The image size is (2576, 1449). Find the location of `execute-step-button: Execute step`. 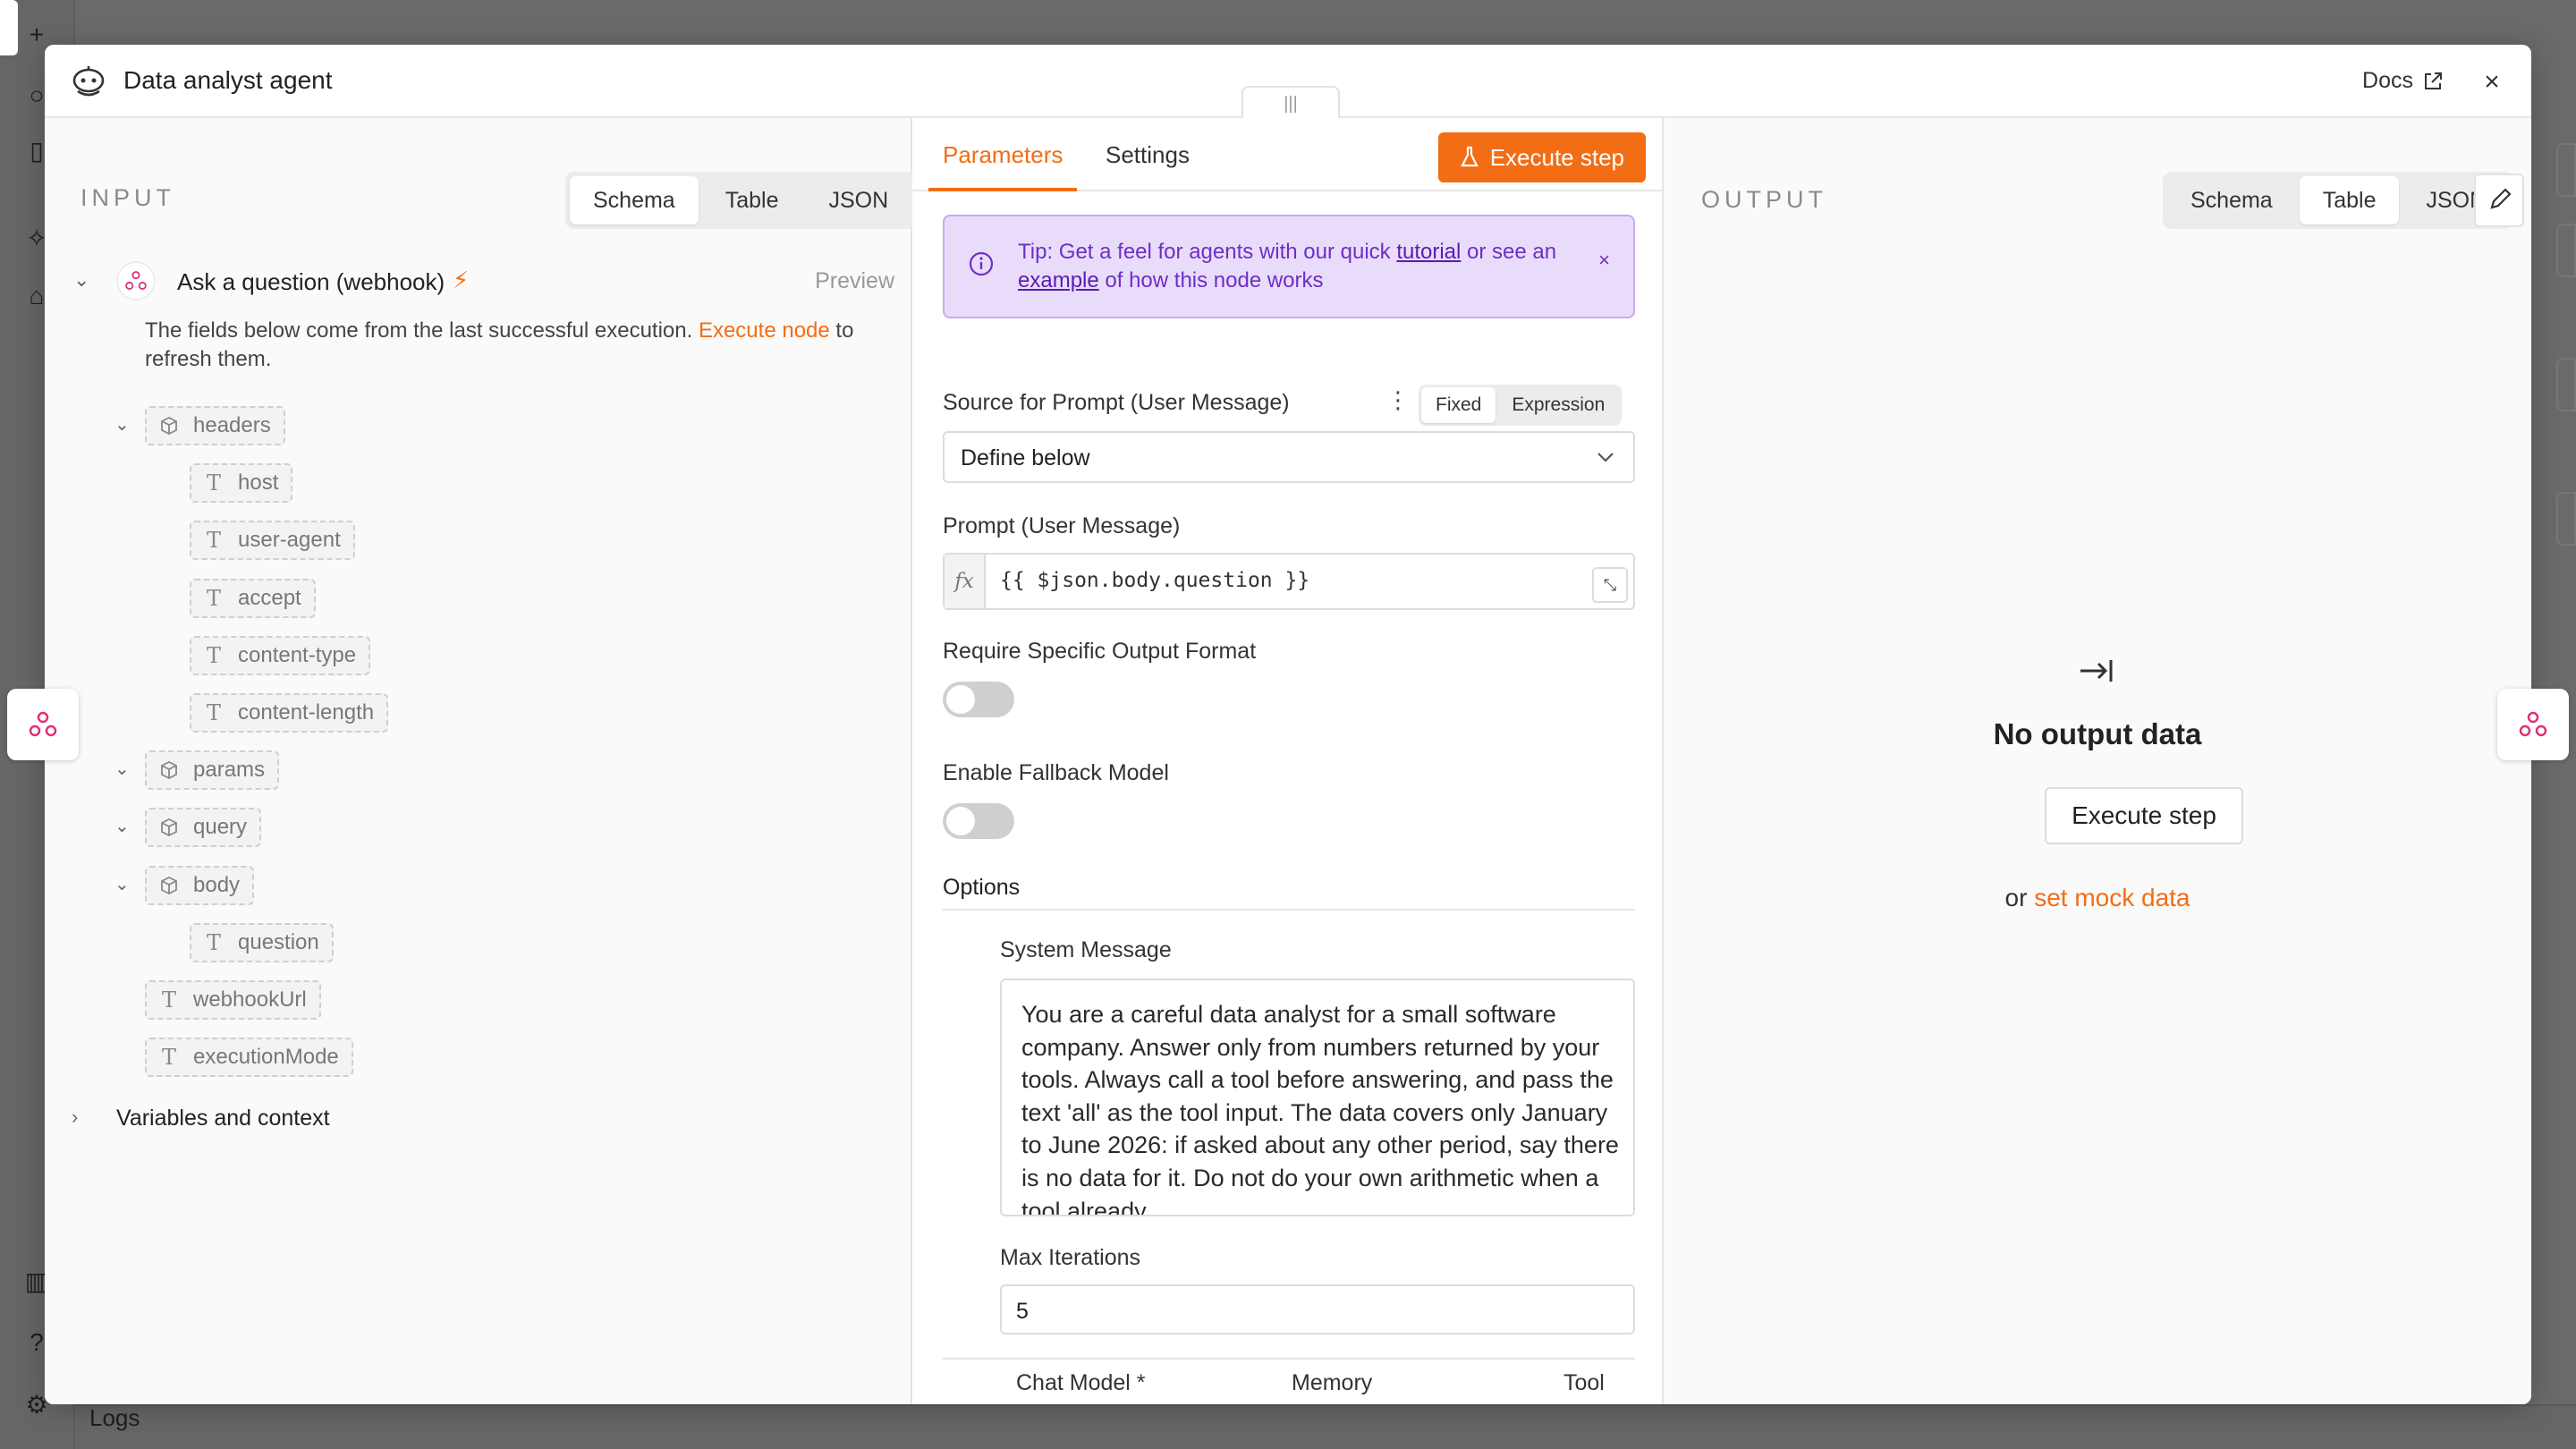

execute-step-button: Execute step is located at coordinates (1541, 157).